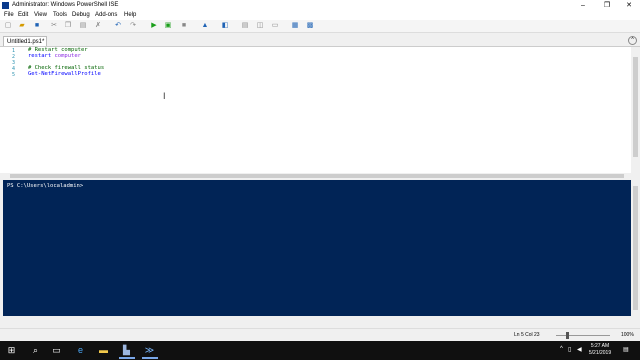 Image resolution: width=640 pixels, height=360 pixels. Describe the element at coordinates (600, 353) in the screenshot. I see `clock-date: 5/21/2019` at that location.